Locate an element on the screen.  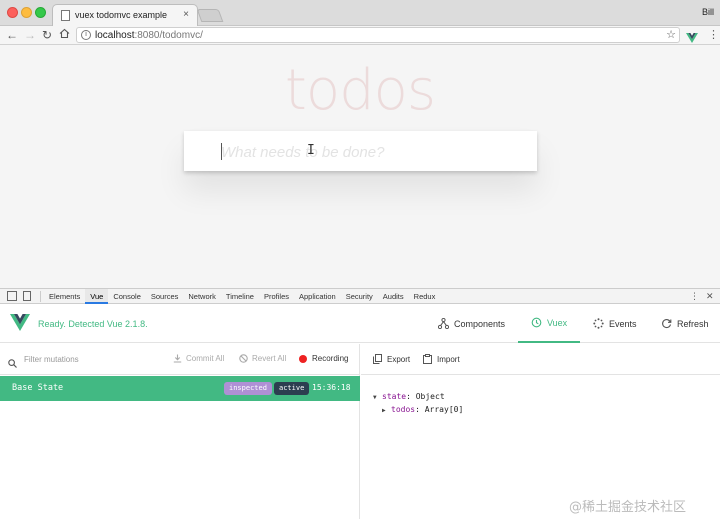
devtools-close-icon: ✕ is located at coordinates (710, 296).